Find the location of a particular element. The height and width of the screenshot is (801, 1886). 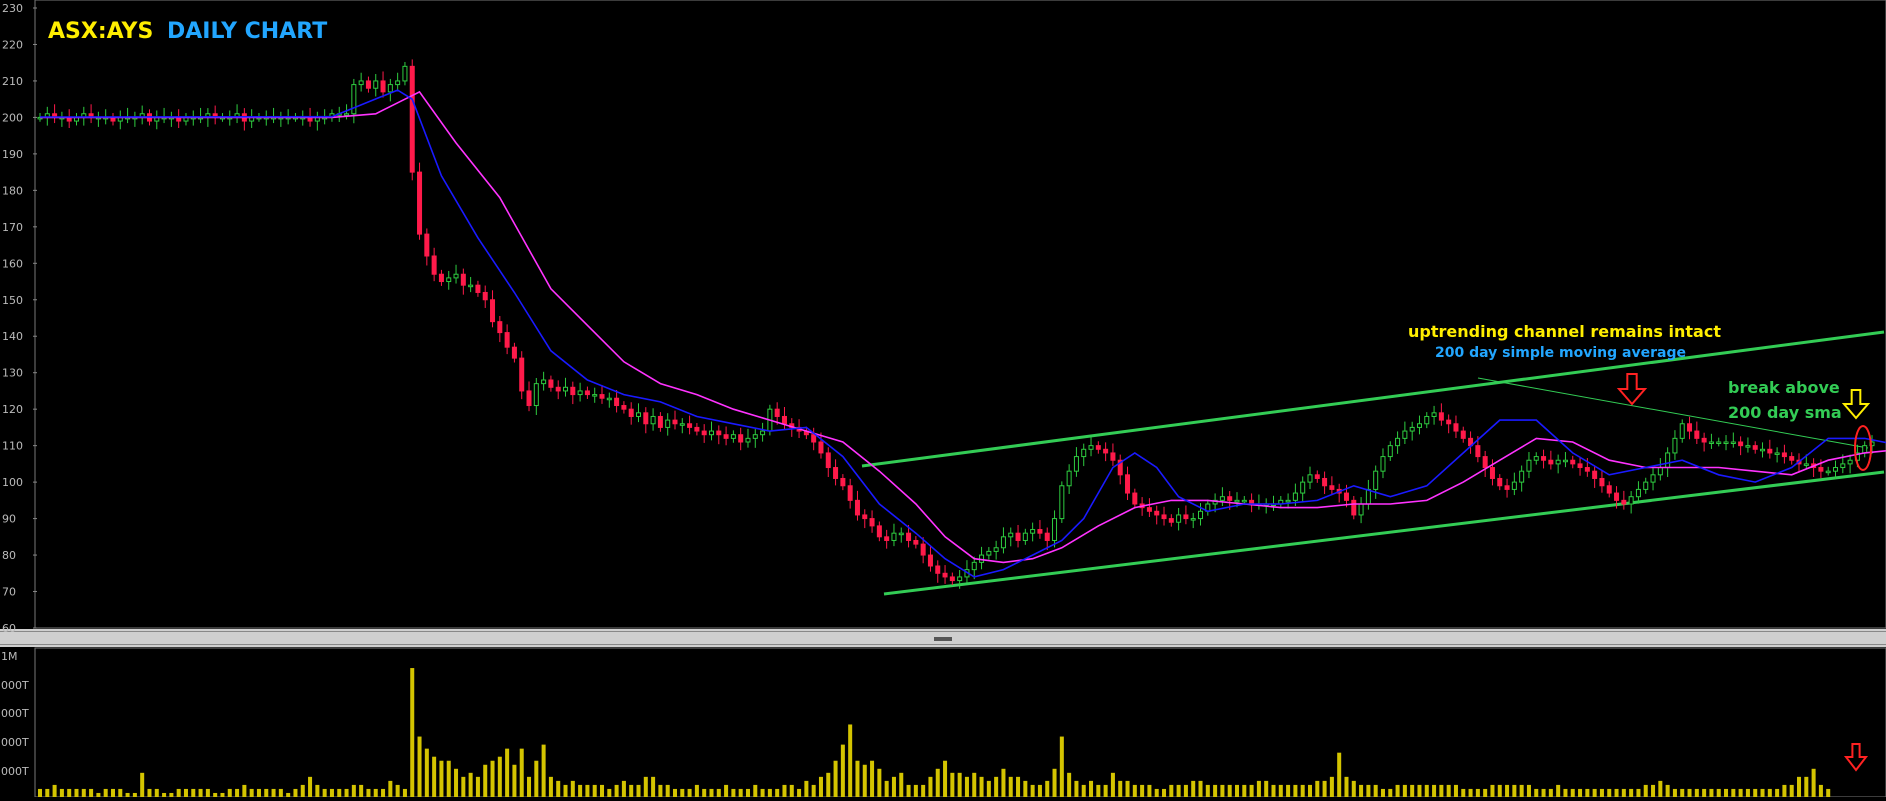

price-tick-label: 160 is located at coordinates (12, 263).